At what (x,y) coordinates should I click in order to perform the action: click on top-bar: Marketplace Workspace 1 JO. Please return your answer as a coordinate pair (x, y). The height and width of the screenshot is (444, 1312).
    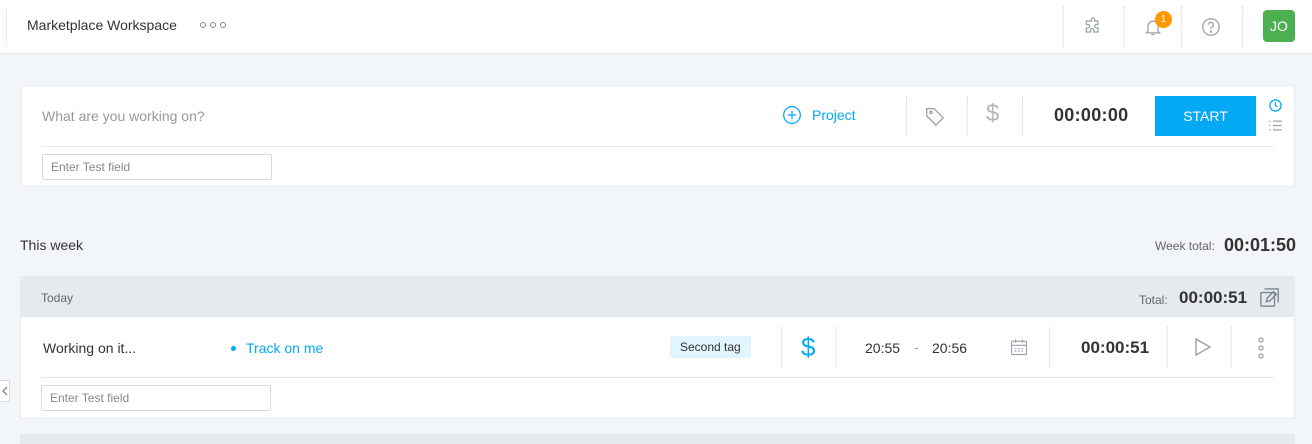
    Looking at the image, I should click on (656, 27).